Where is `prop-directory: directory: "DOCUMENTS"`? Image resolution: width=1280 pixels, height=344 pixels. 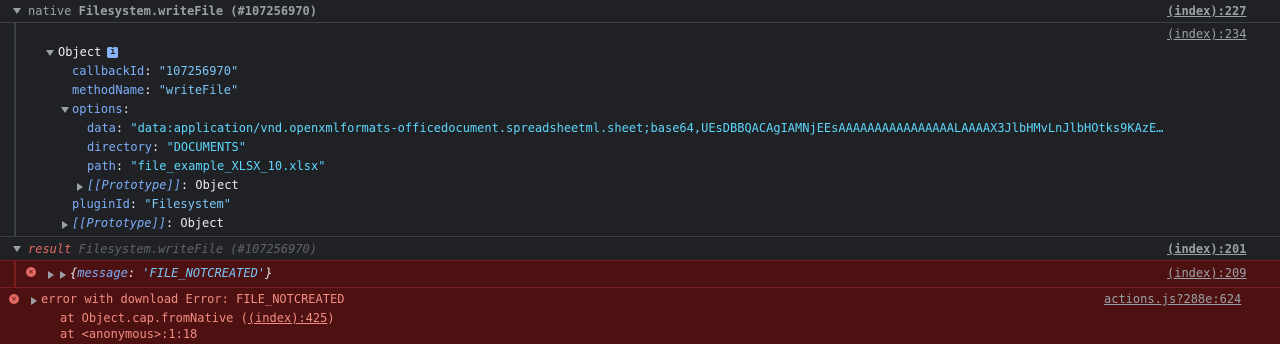
prop-directory: directory: "DOCUMENTS" is located at coordinates (166, 147).